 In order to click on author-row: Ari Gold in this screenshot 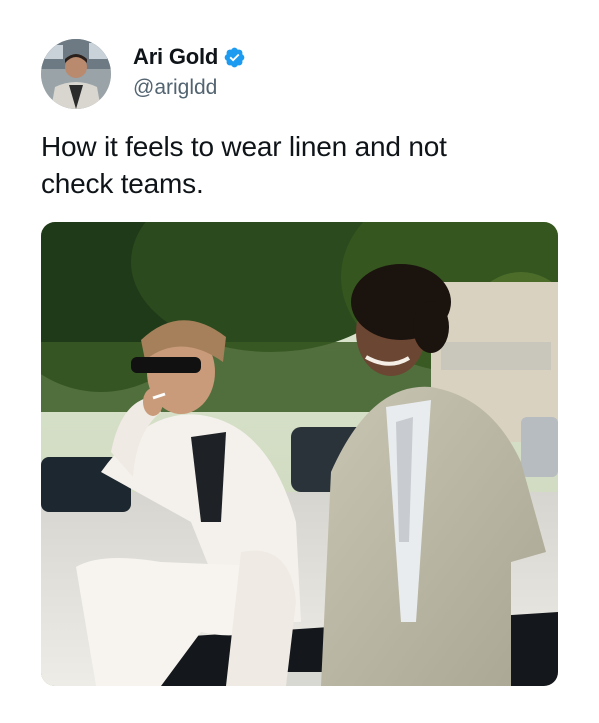, I will do `click(189, 57)`.